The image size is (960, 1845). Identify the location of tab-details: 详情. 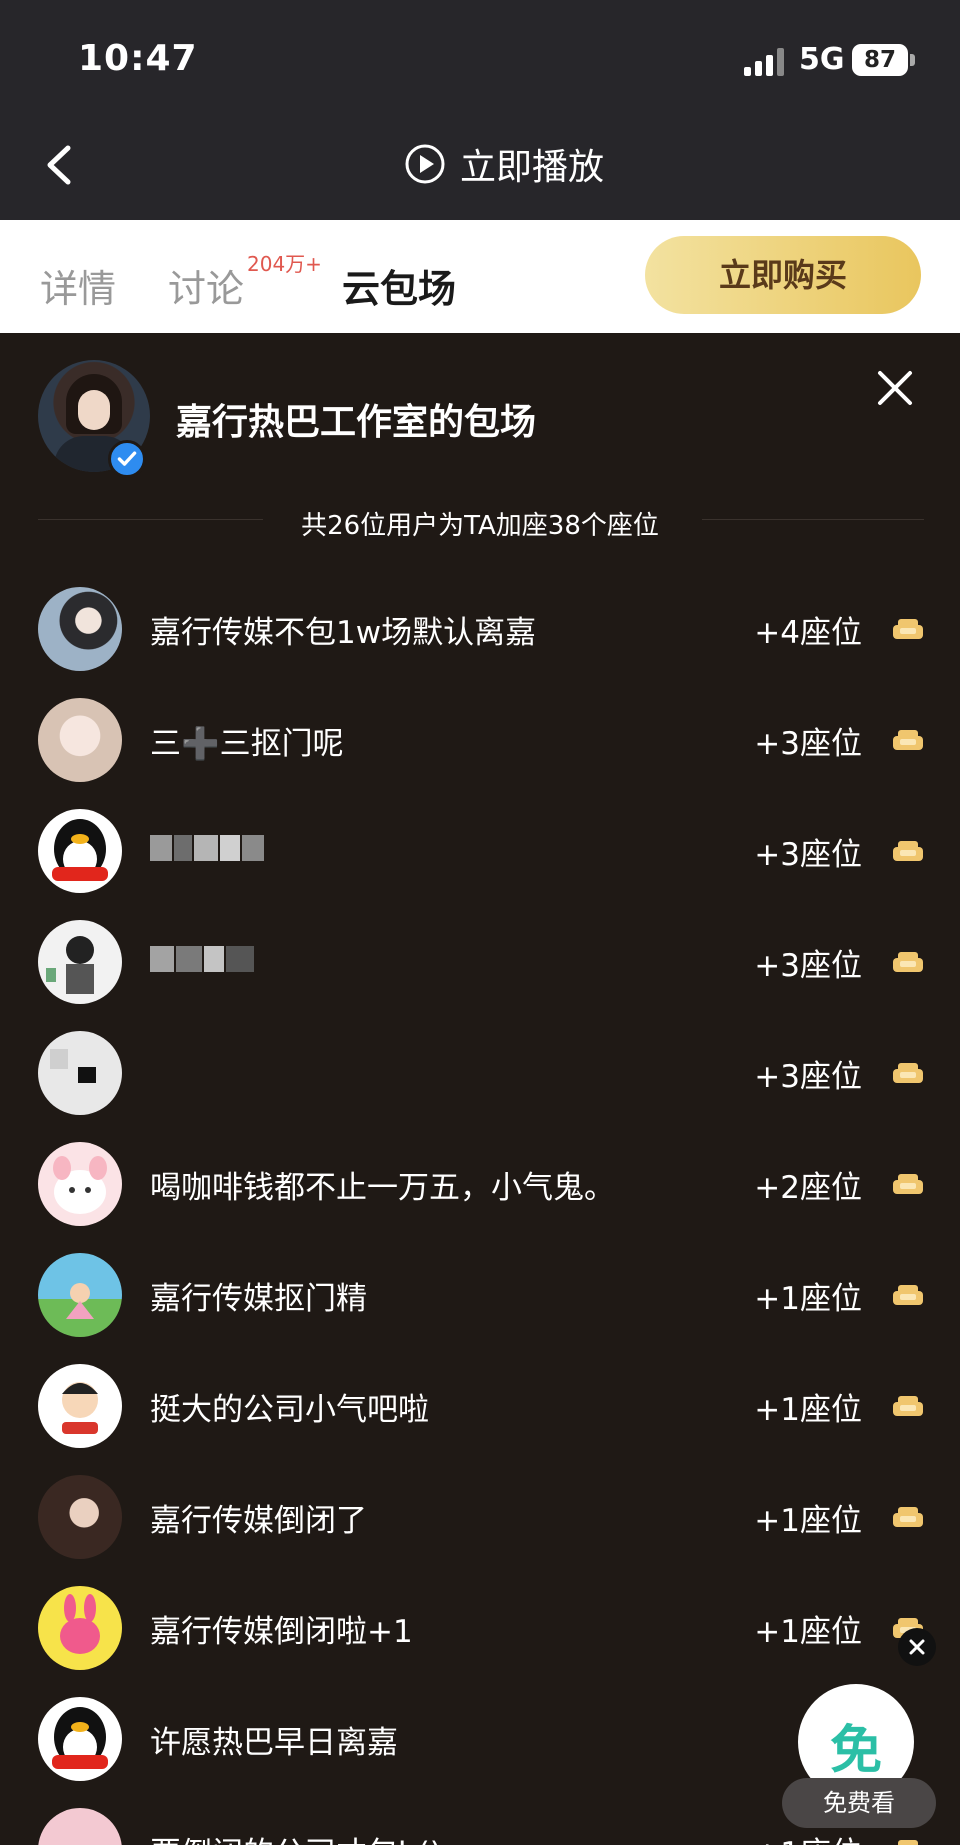
(78, 285).